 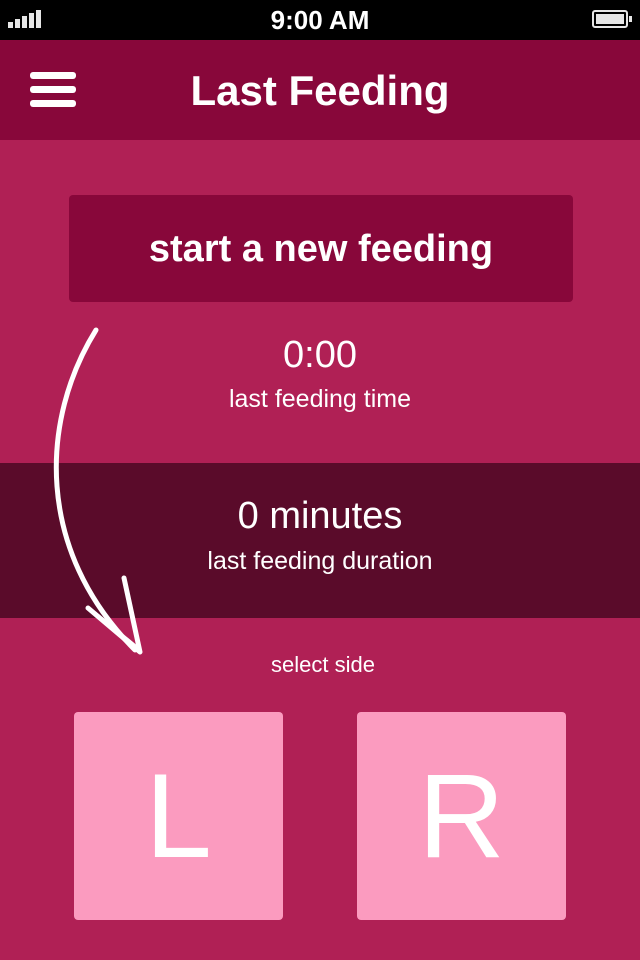 I want to click on page-title: Last Feeding, so click(x=320, y=90).